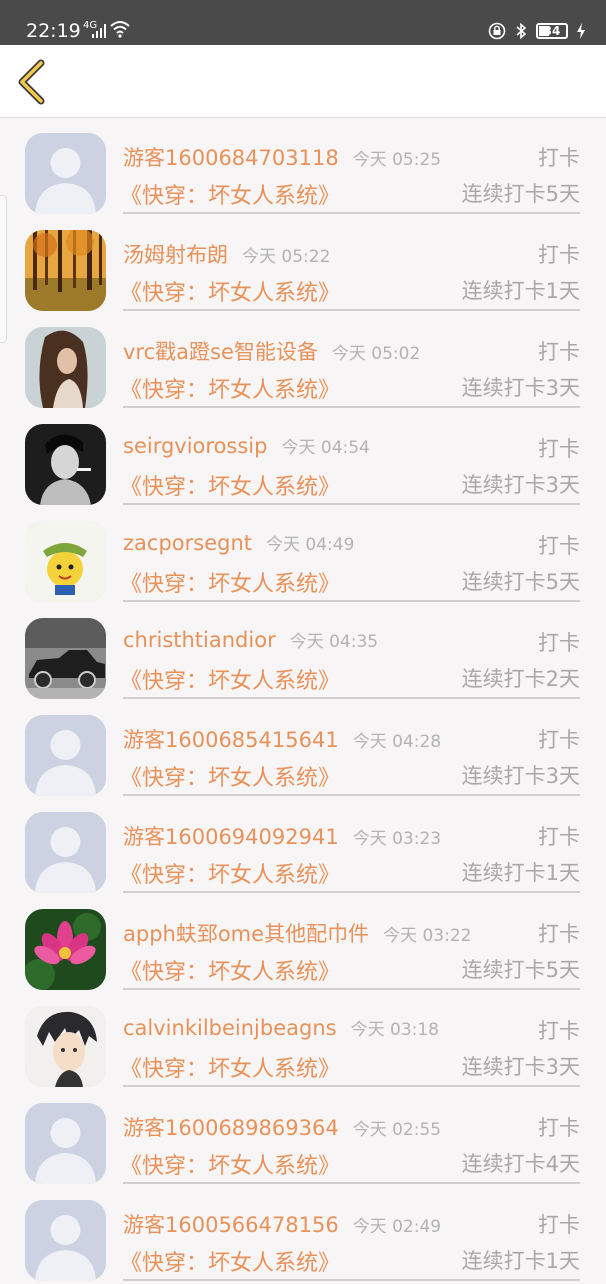 The width and height of the screenshot is (606, 1284). Describe the element at coordinates (282, 1127) in the screenshot. I see `user-name: 游客1600689869364 今天 02:55` at that location.